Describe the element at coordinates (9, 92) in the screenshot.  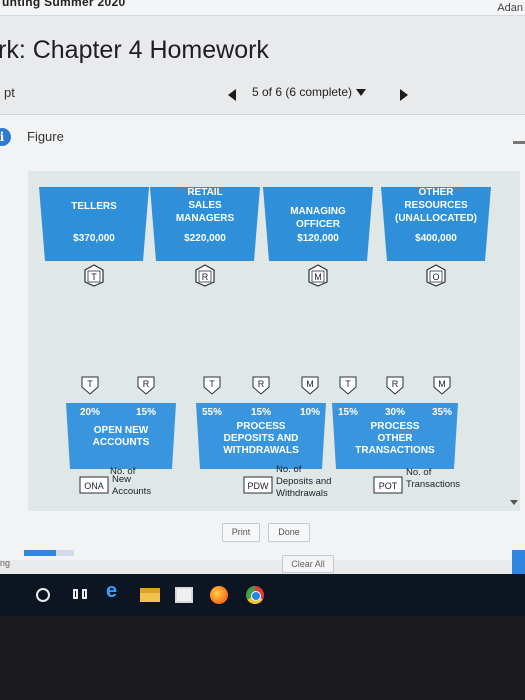
I see `points-label: pt` at that location.